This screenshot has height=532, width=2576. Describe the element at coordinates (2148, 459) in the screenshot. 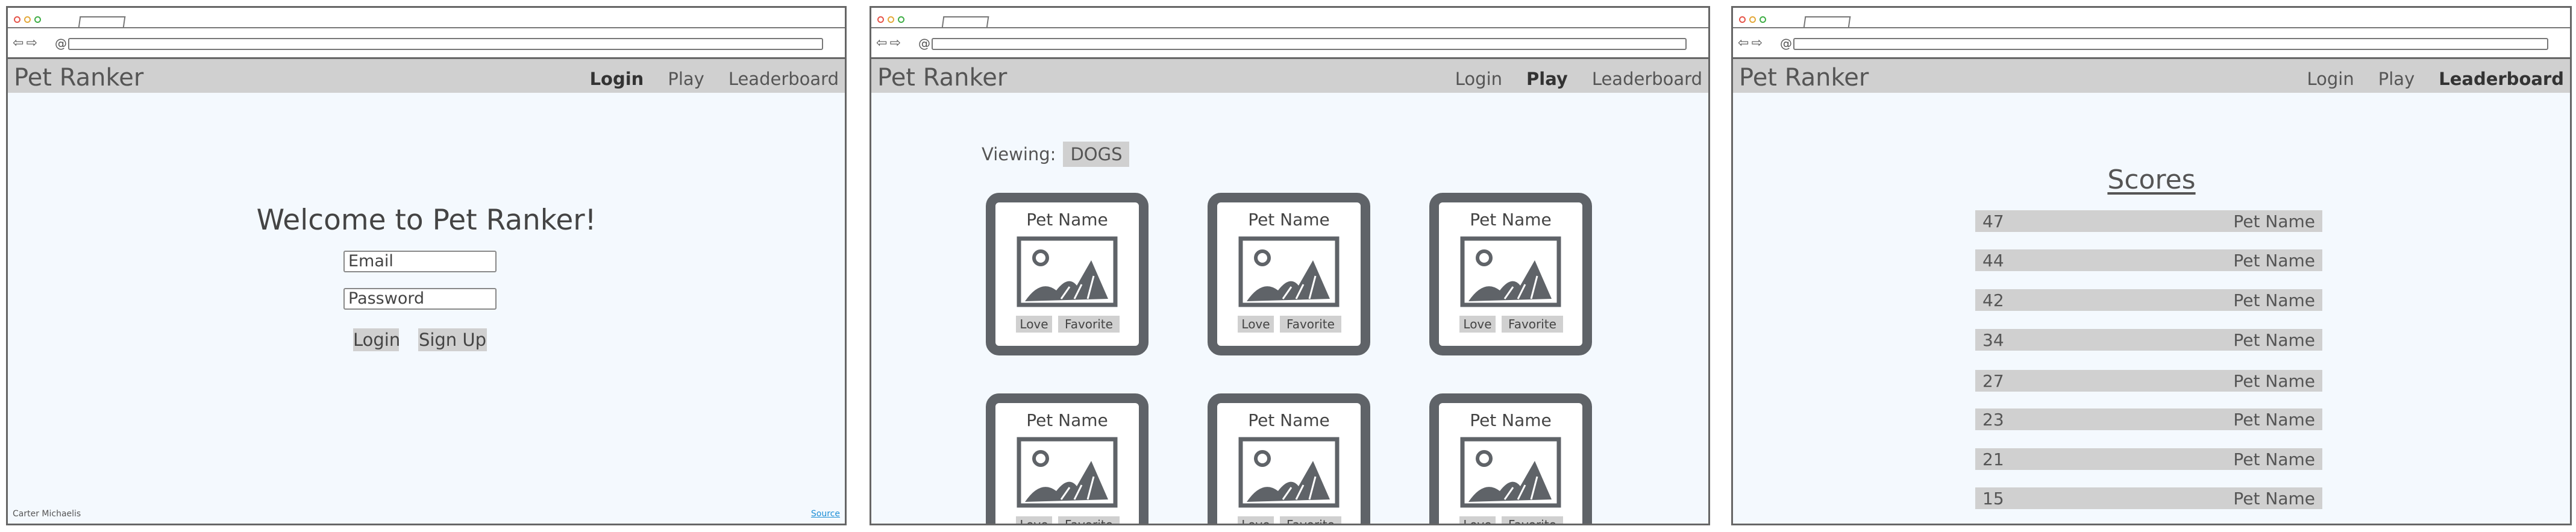

I see `score-row: 21 Pet Name` at that location.